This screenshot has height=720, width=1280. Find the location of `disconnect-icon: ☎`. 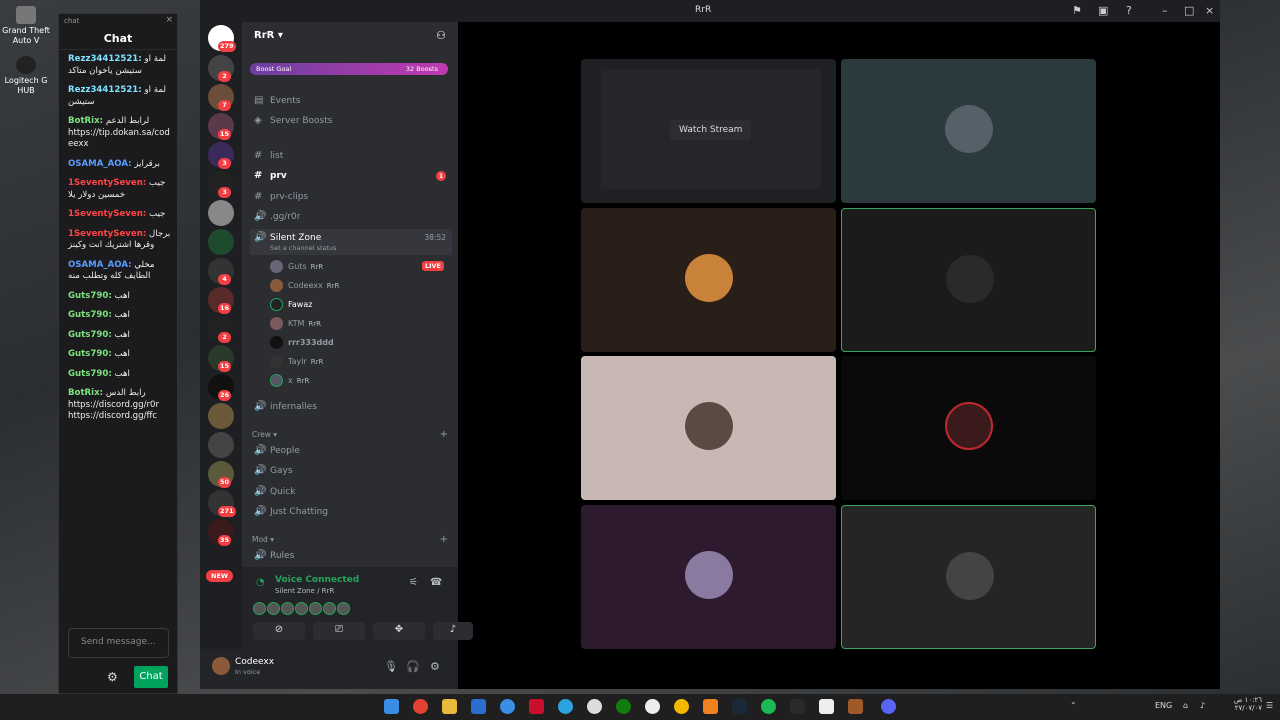

disconnect-icon: ☎ is located at coordinates (436, 582).